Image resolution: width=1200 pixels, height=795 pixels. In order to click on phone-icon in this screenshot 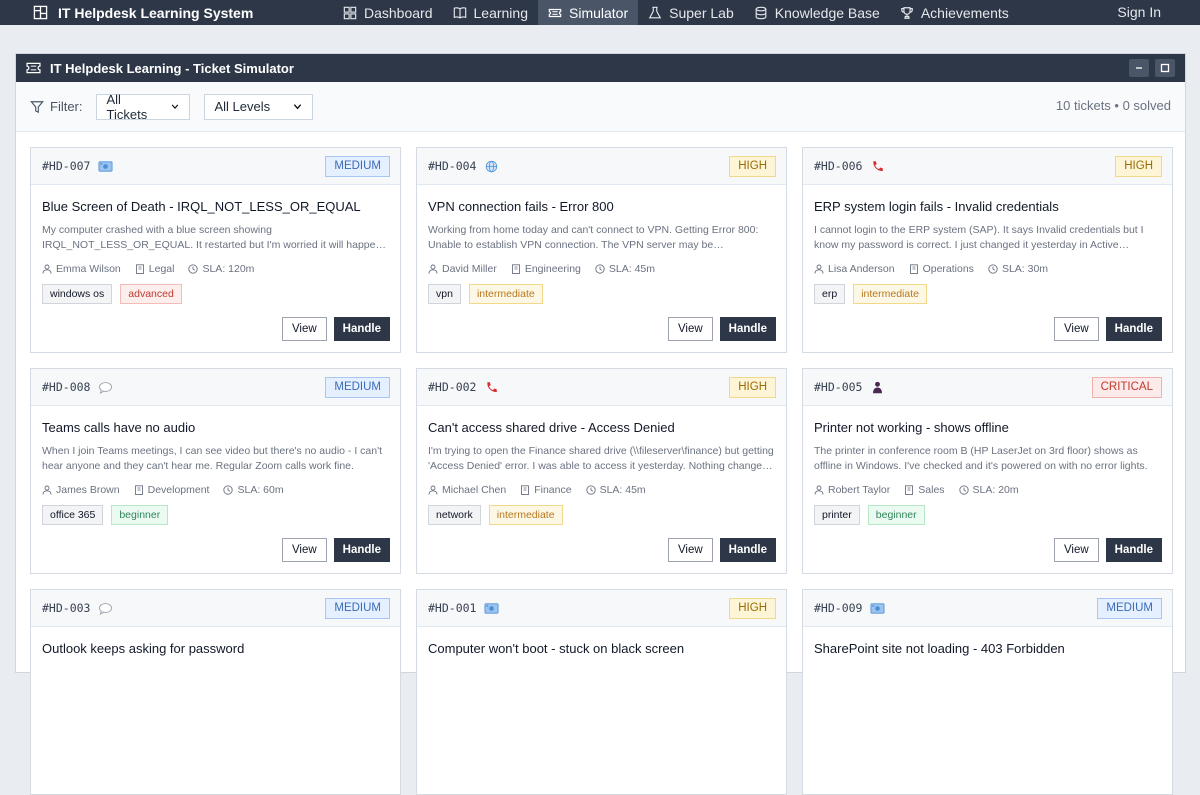, I will do `click(877, 166)`.